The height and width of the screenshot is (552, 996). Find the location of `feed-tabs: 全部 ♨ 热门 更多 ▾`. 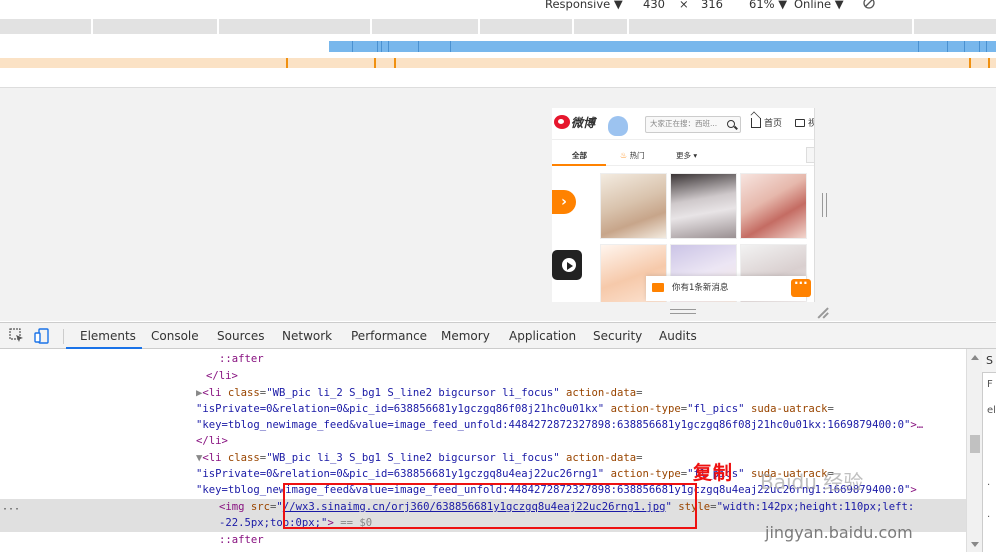

feed-tabs: 全部 ♨ 热门 更多 ▾ is located at coordinates (683, 155).